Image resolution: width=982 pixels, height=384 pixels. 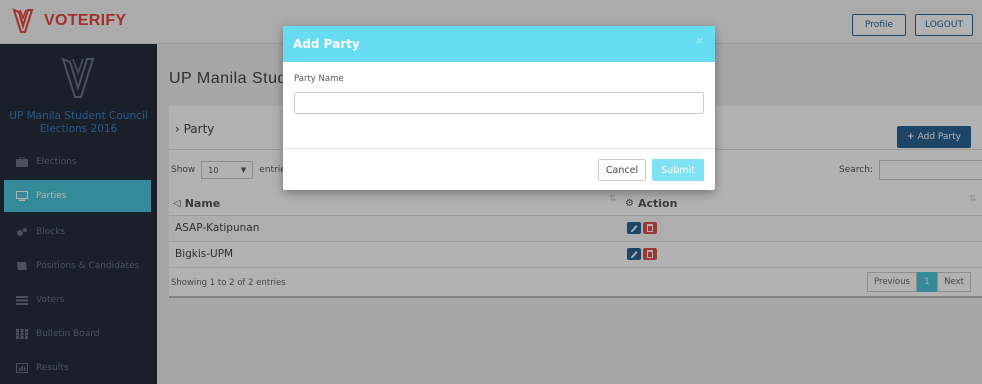 What do you see at coordinates (678, 170) in the screenshot?
I see `submit-button: Submit` at bounding box center [678, 170].